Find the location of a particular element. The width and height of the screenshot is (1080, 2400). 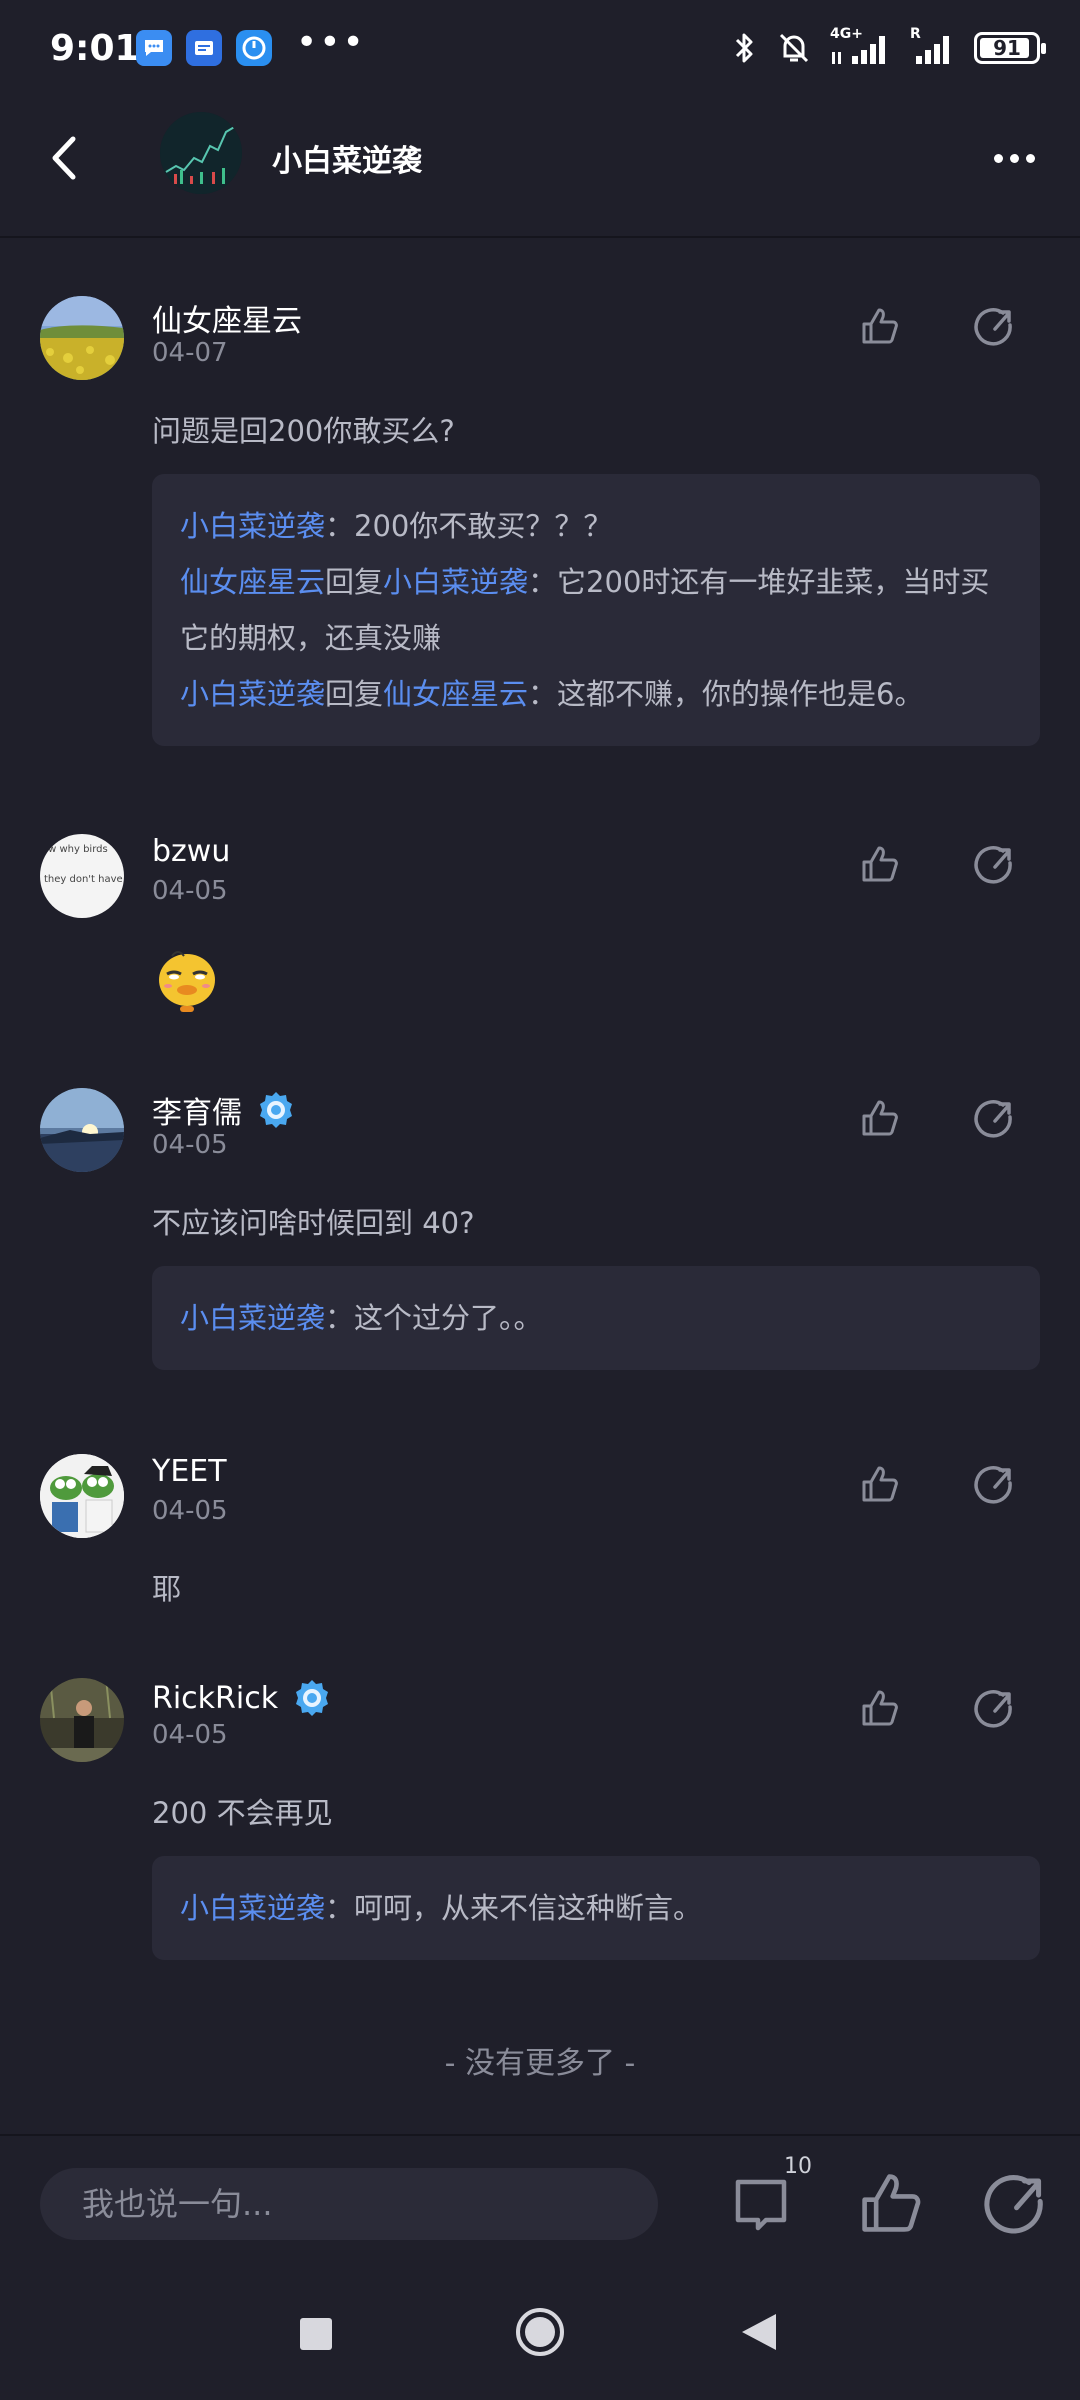

reply-author: 仙女座星云 is located at coordinates (252, 582).